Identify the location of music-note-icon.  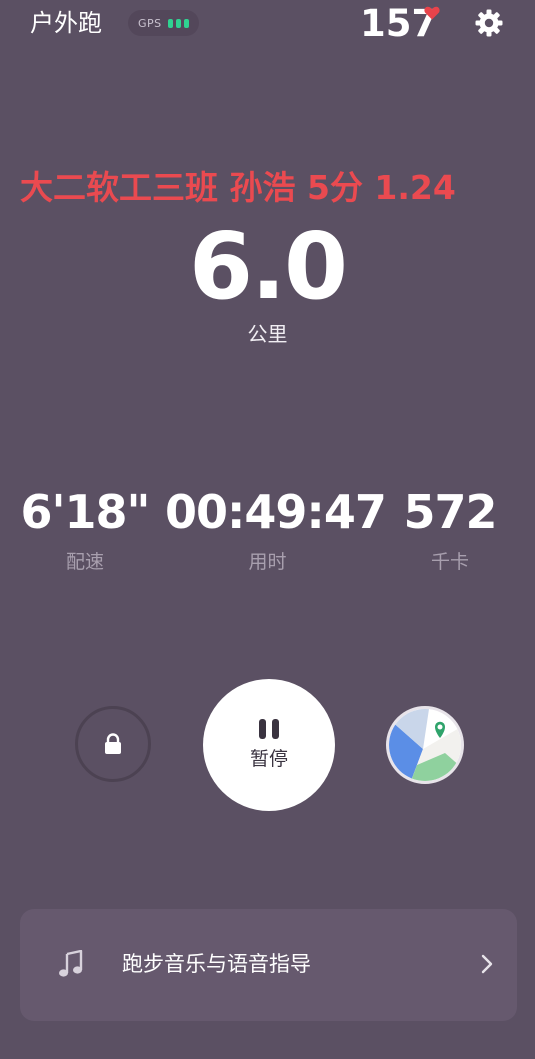
(71, 963).